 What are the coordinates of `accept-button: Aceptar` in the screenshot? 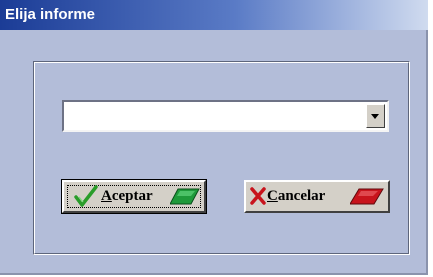 It's located at (134, 196).